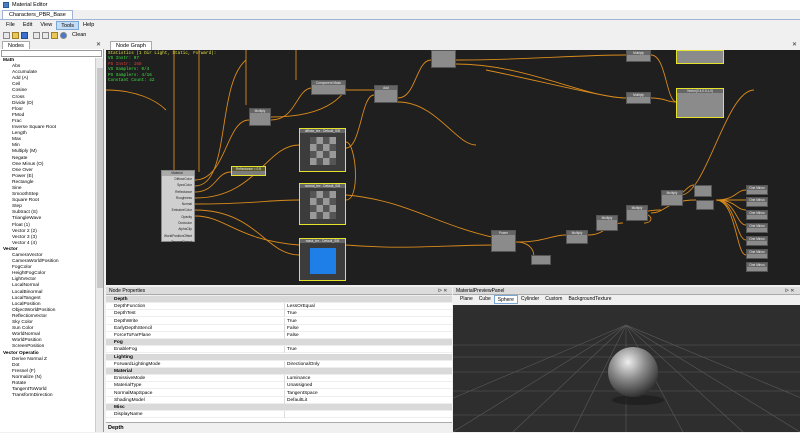  I want to click on menu-view: View, so click(46, 25).